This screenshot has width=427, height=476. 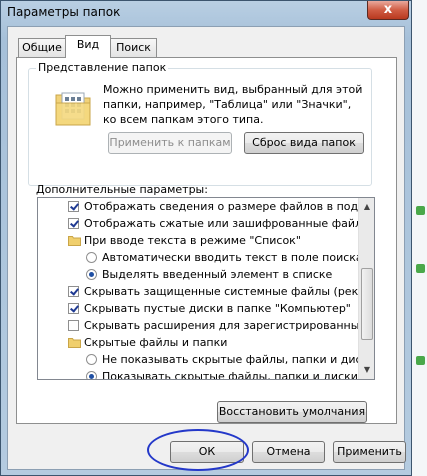 I want to click on tab-view: Вид, so click(x=88, y=46).